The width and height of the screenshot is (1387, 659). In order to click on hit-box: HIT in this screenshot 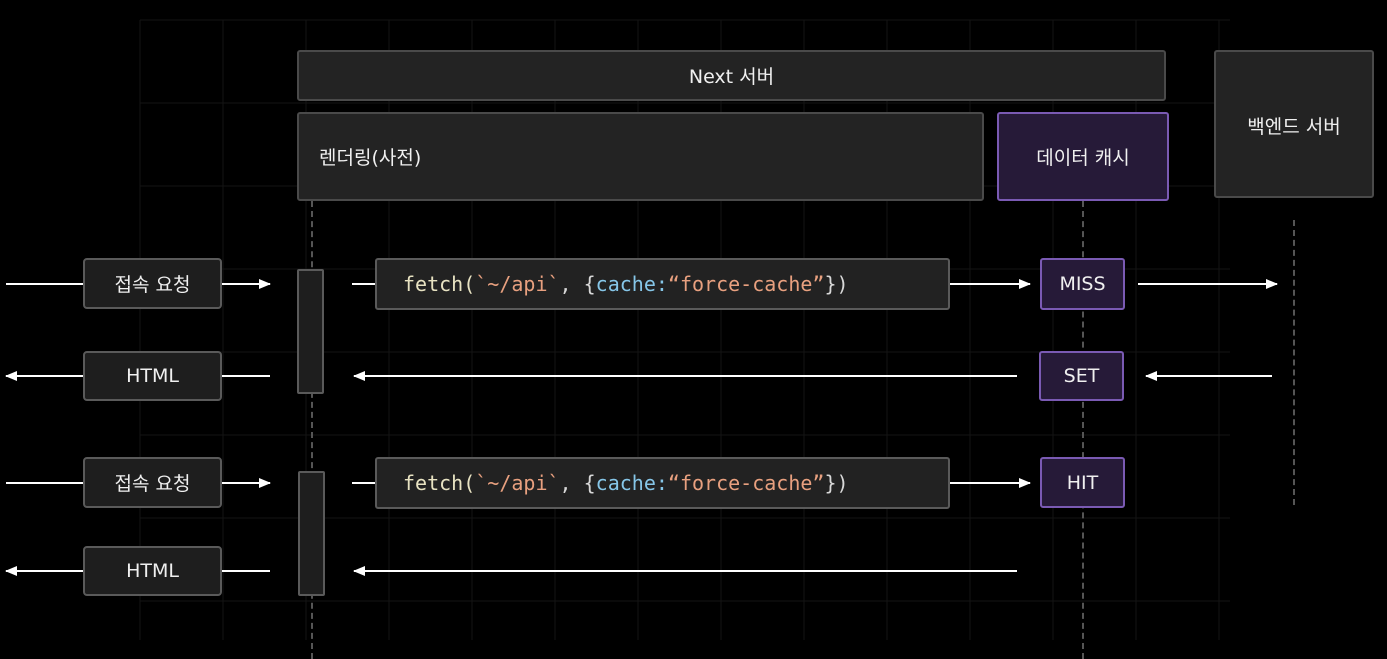, I will do `click(1082, 482)`.